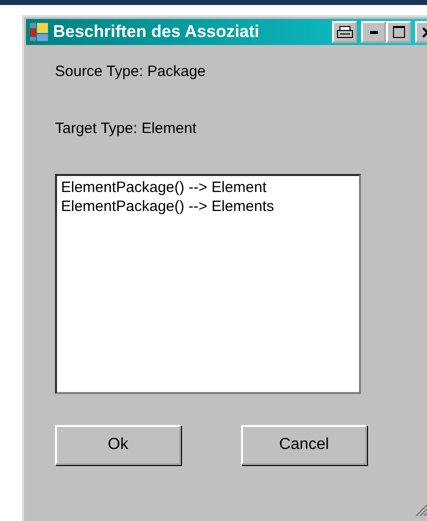 This screenshot has height=521, width=427. What do you see at coordinates (118, 445) in the screenshot?
I see `ok-button: Ok` at bounding box center [118, 445].